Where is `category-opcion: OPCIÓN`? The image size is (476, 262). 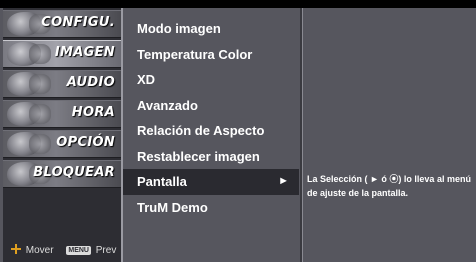
category-opcion: OPCIÓN is located at coordinates (62, 144).